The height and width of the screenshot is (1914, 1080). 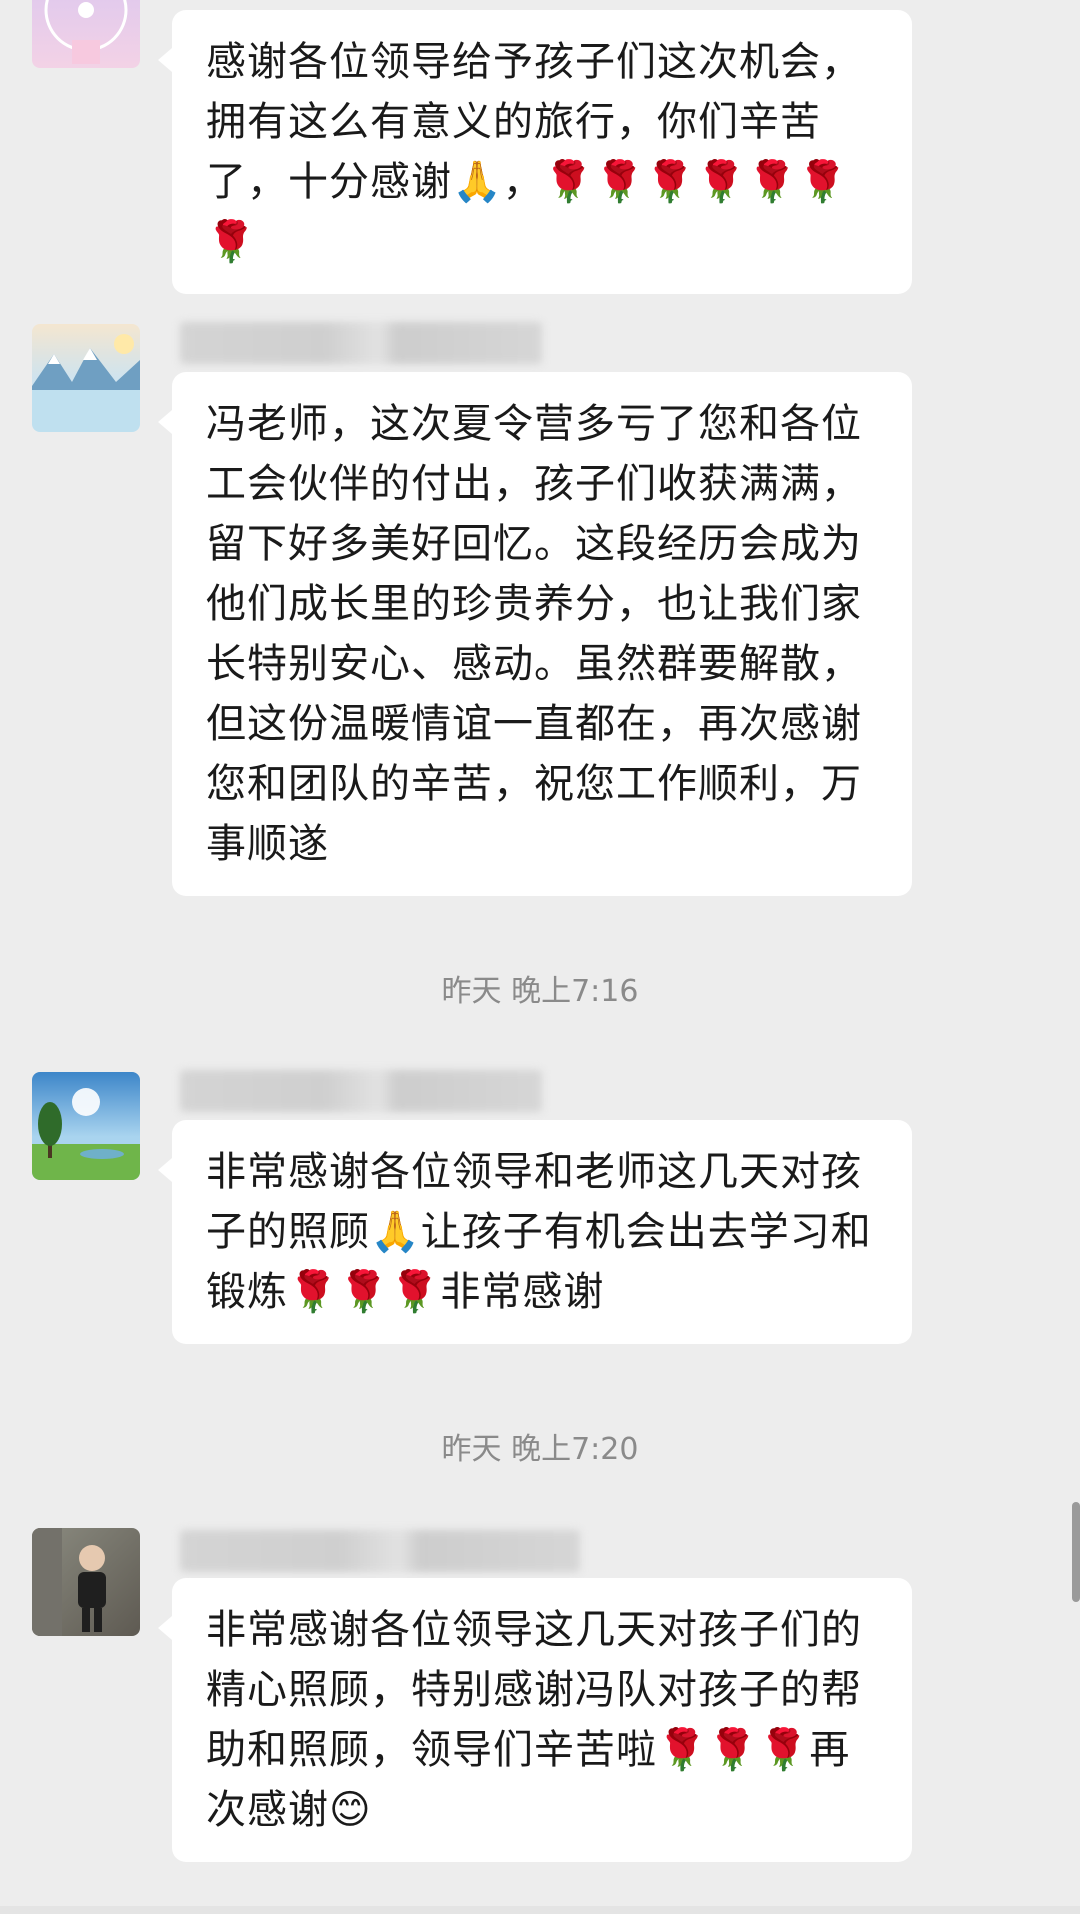 What do you see at coordinates (1076, 1552) in the screenshot?
I see `scrollbar` at bounding box center [1076, 1552].